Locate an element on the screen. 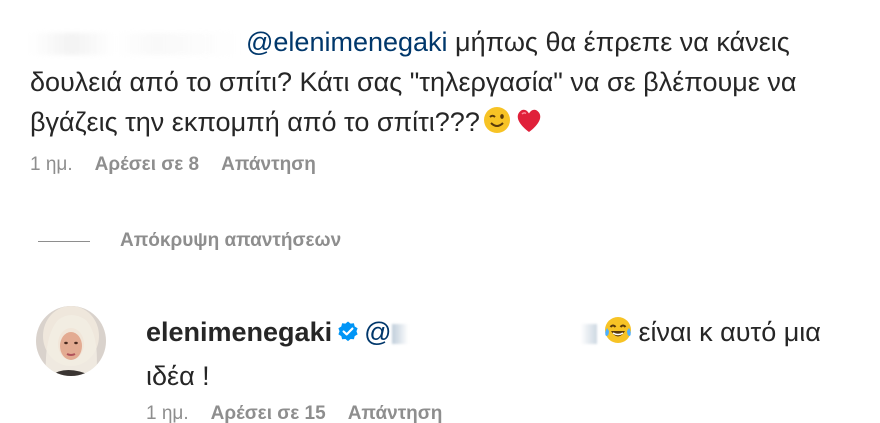 Image resolution: width=880 pixels, height=423 pixels. reply-reply-button: Απάντηση is located at coordinates (395, 413).